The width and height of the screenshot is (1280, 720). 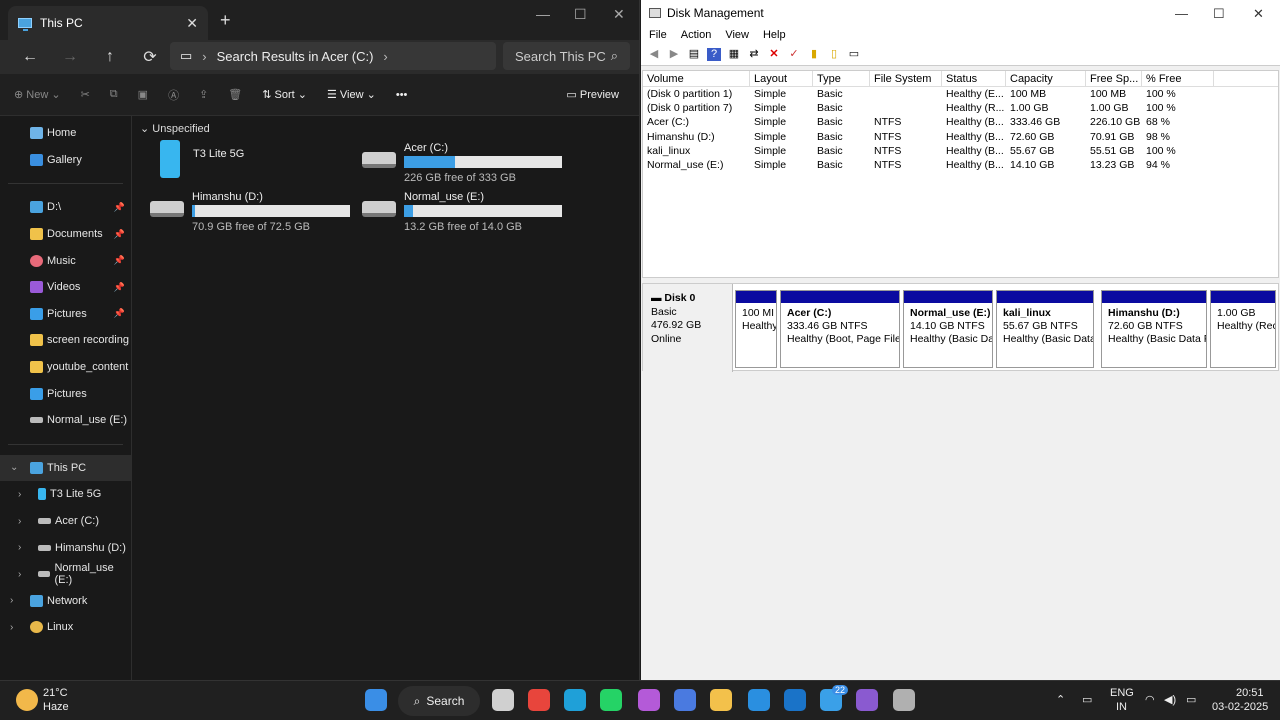 I want to click on check-icon: ✓, so click(x=794, y=54).